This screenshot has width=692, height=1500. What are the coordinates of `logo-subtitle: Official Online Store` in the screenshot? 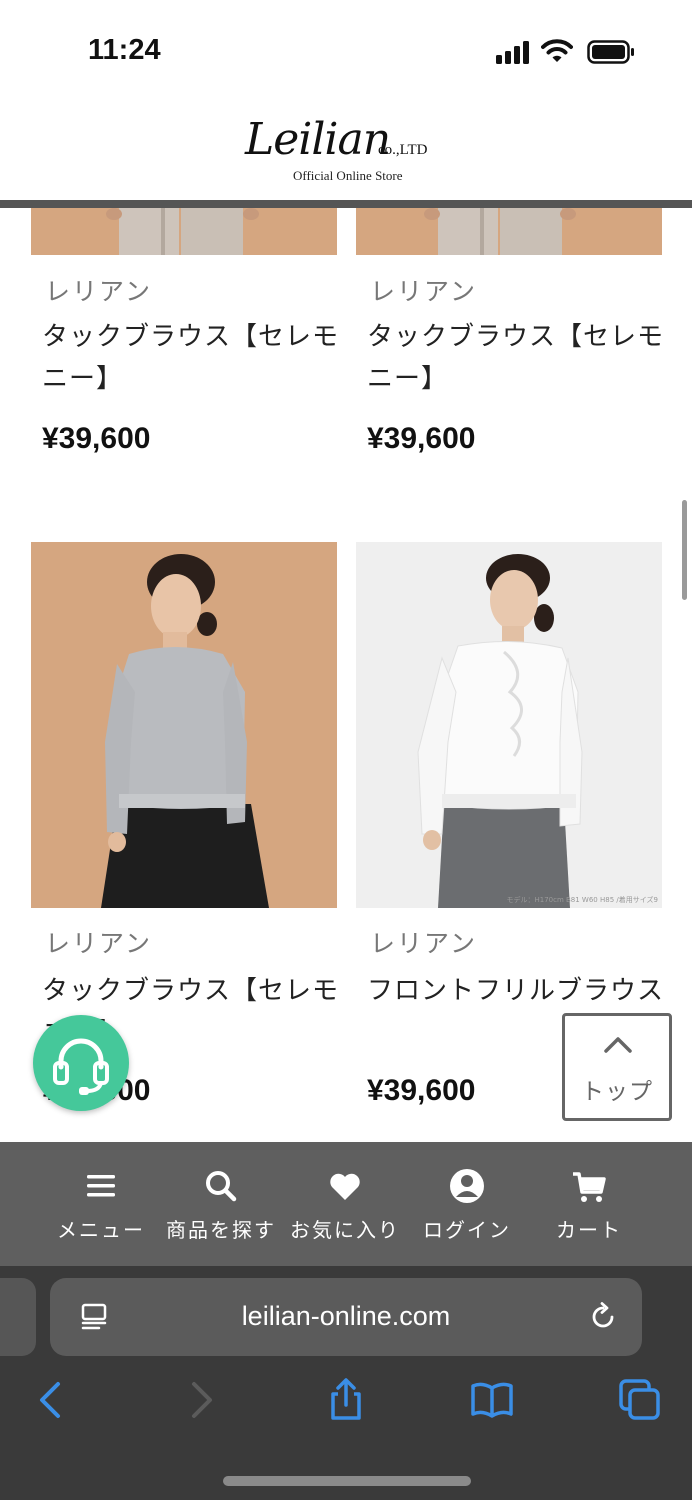 It's located at (348, 175).